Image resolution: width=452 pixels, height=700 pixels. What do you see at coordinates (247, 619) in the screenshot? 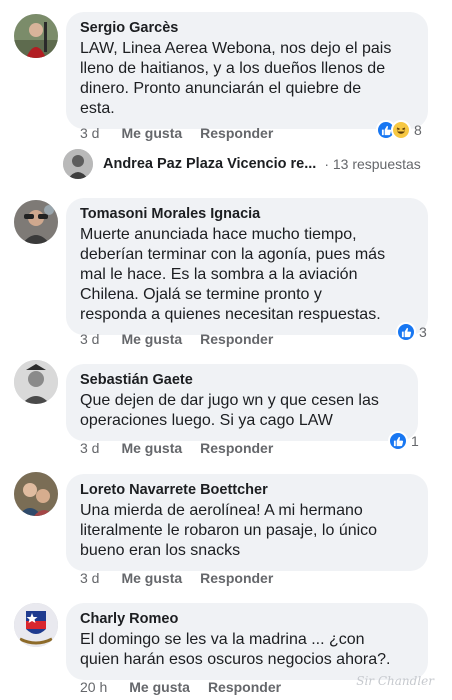
I see `comment-author: Charly Romeo` at bounding box center [247, 619].